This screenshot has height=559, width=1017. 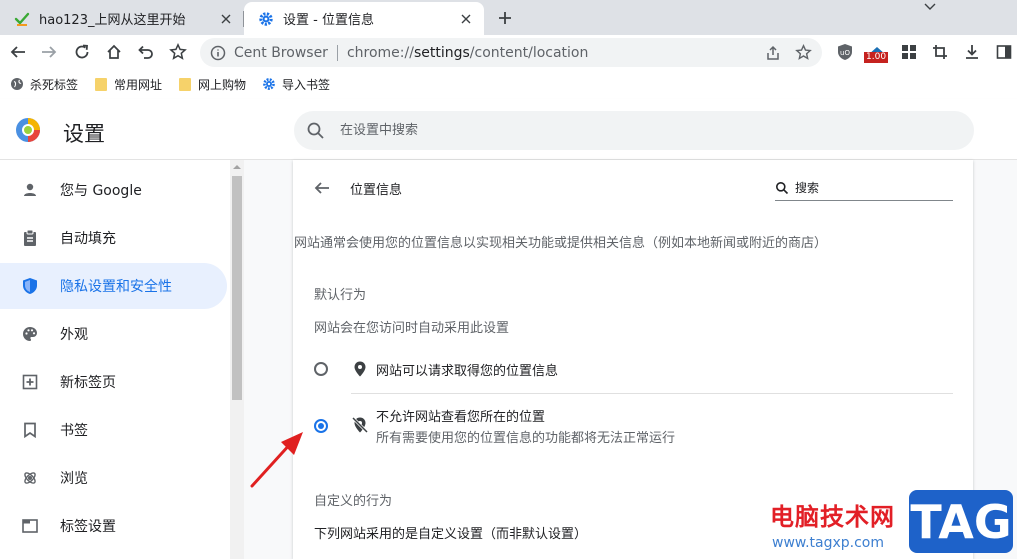 I want to click on new-tab-icon, so click(x=30, y=382).